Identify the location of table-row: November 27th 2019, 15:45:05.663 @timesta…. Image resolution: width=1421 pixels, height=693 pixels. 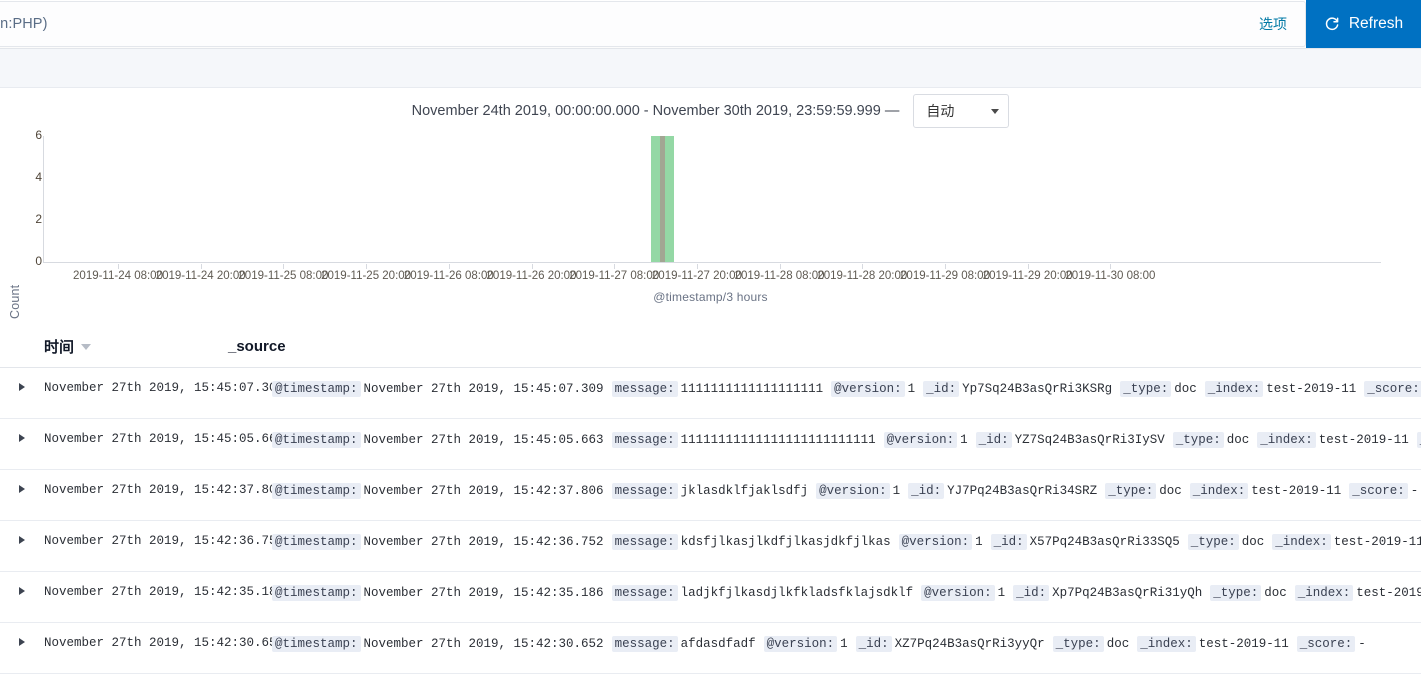
(710, 444).